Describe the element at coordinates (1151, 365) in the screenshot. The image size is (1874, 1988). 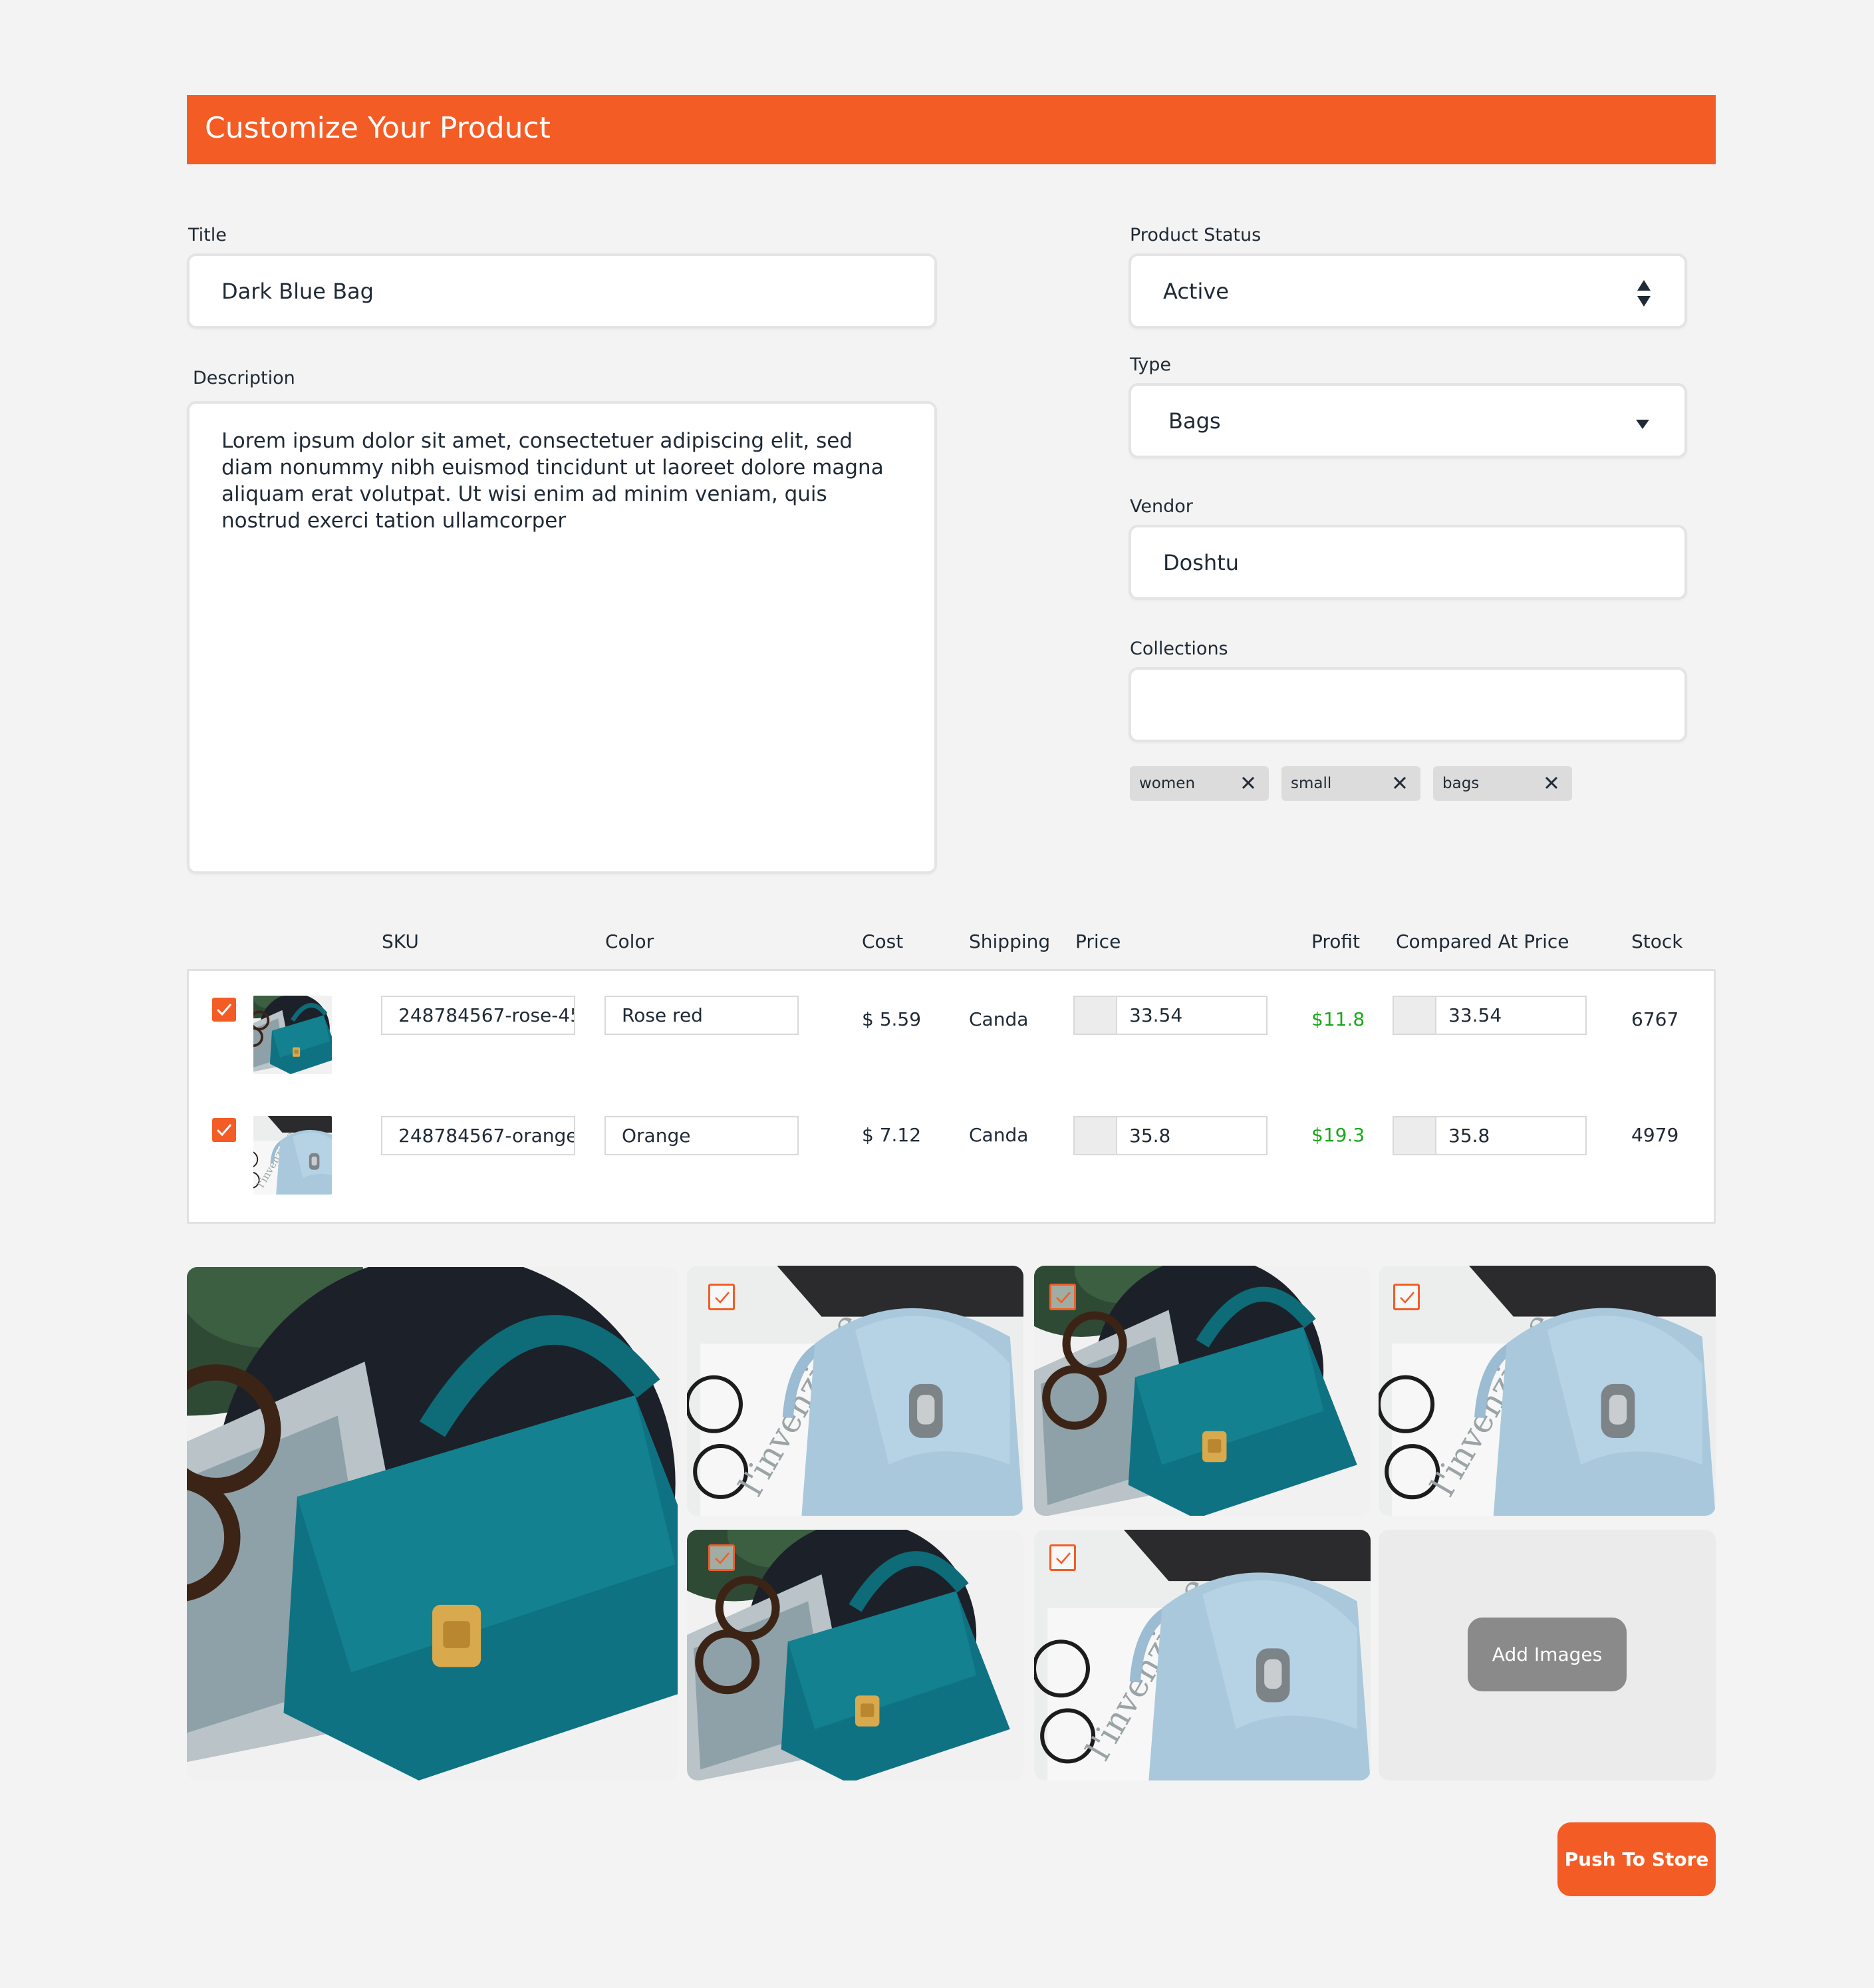
I see `type-label: Type` at that location.